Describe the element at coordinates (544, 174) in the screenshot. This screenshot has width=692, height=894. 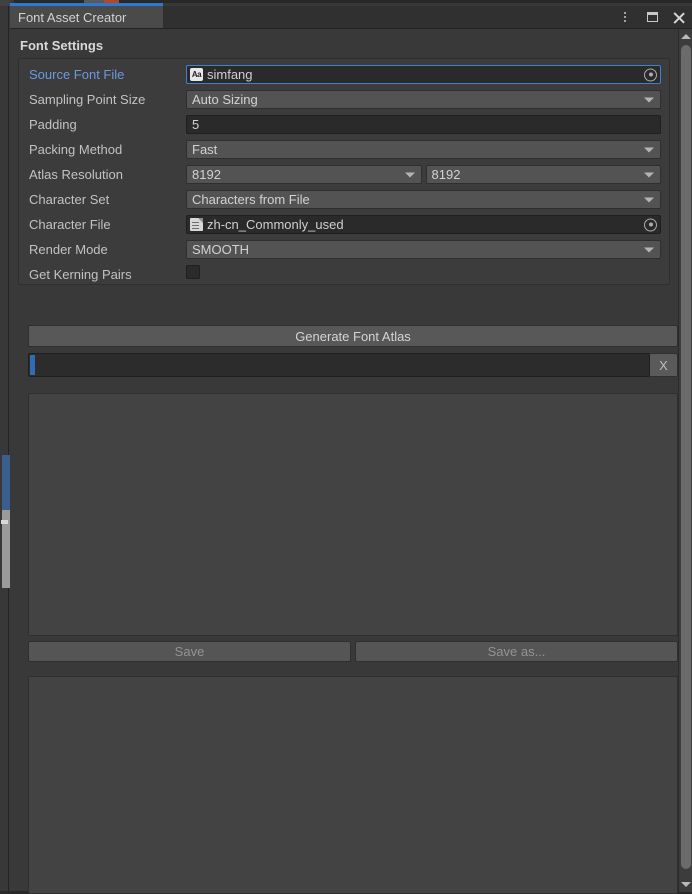
I see `atlas-resolution-height-dropdown: 8192` at that location.